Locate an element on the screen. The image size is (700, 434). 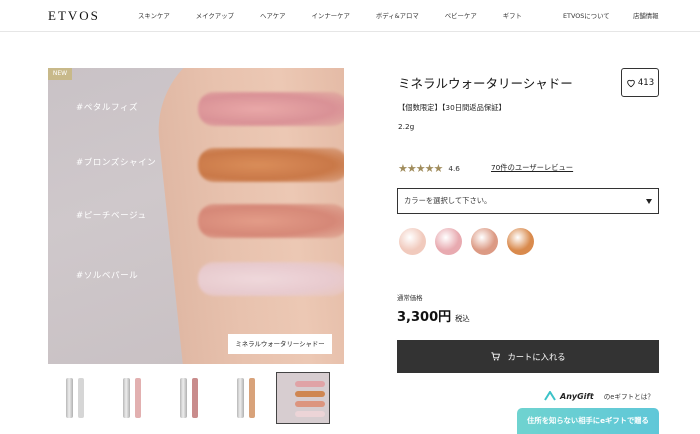
favorite-count: 413 is located at coordinates (646, 82).